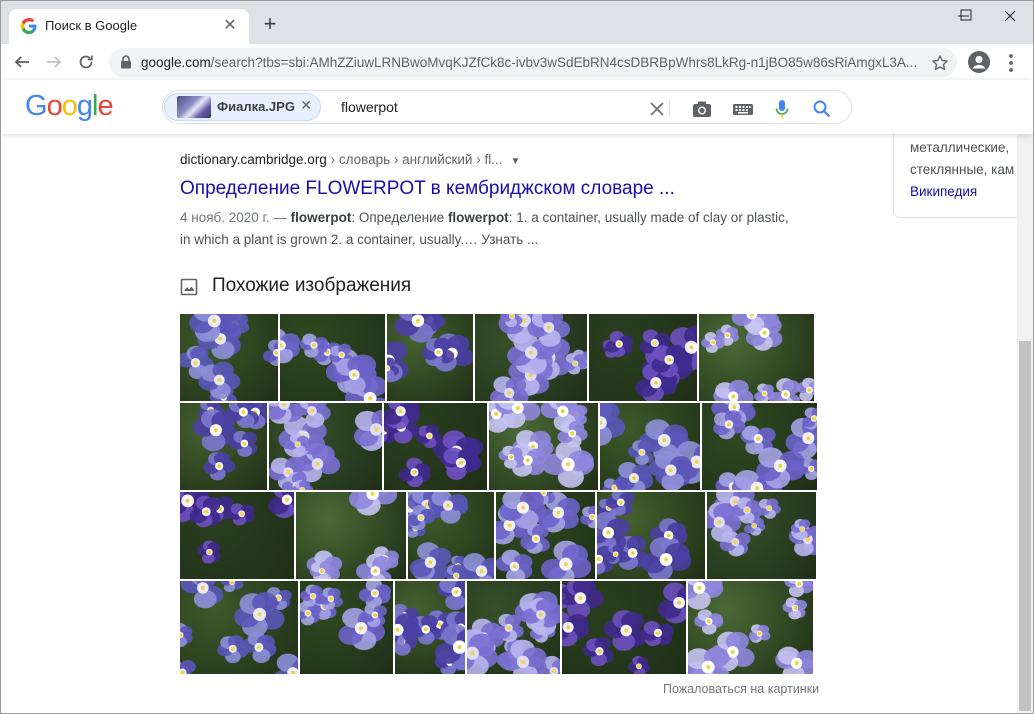 The height and width of the screenshot is (714, 1034). What do you see at coordinates (1025, 526) in the screenshot?
I see `scrollbar-thumb` at bounding box center [1025, 526].